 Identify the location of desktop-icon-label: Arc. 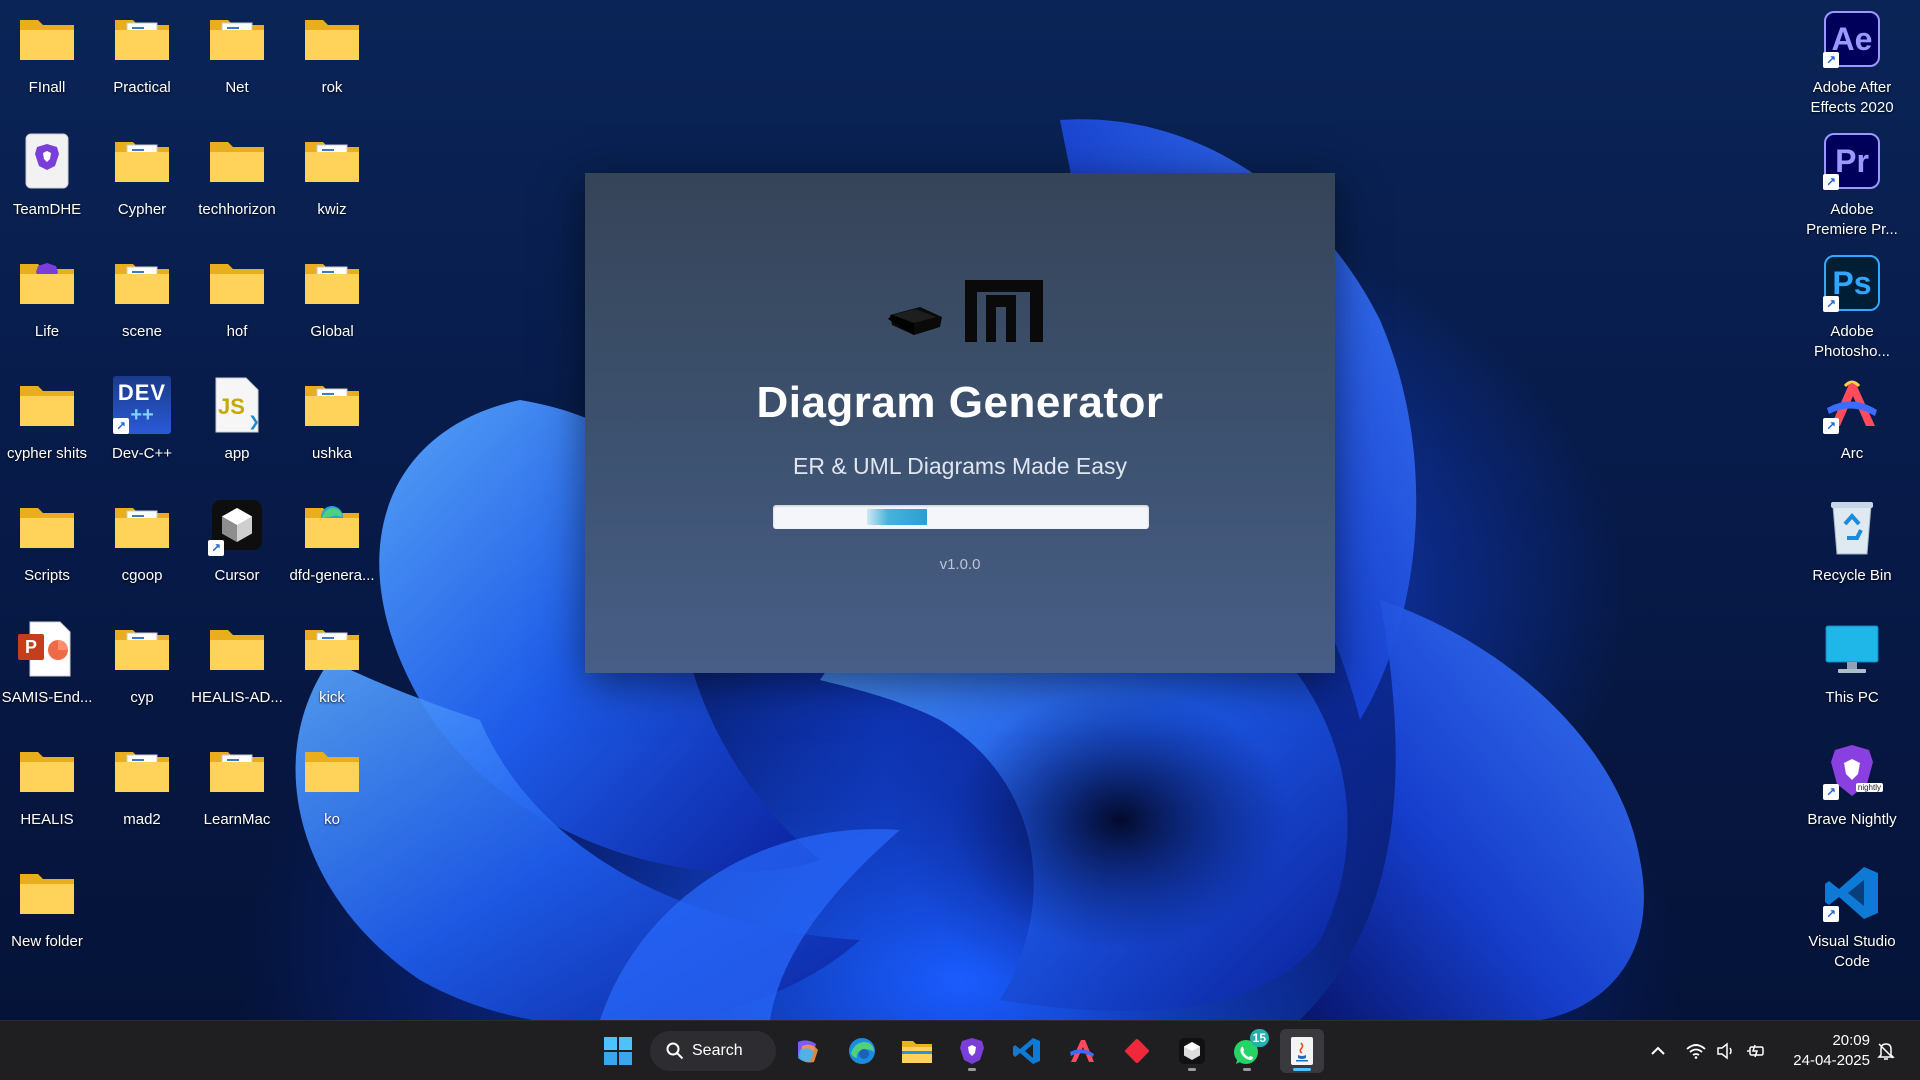
(1852, 453).